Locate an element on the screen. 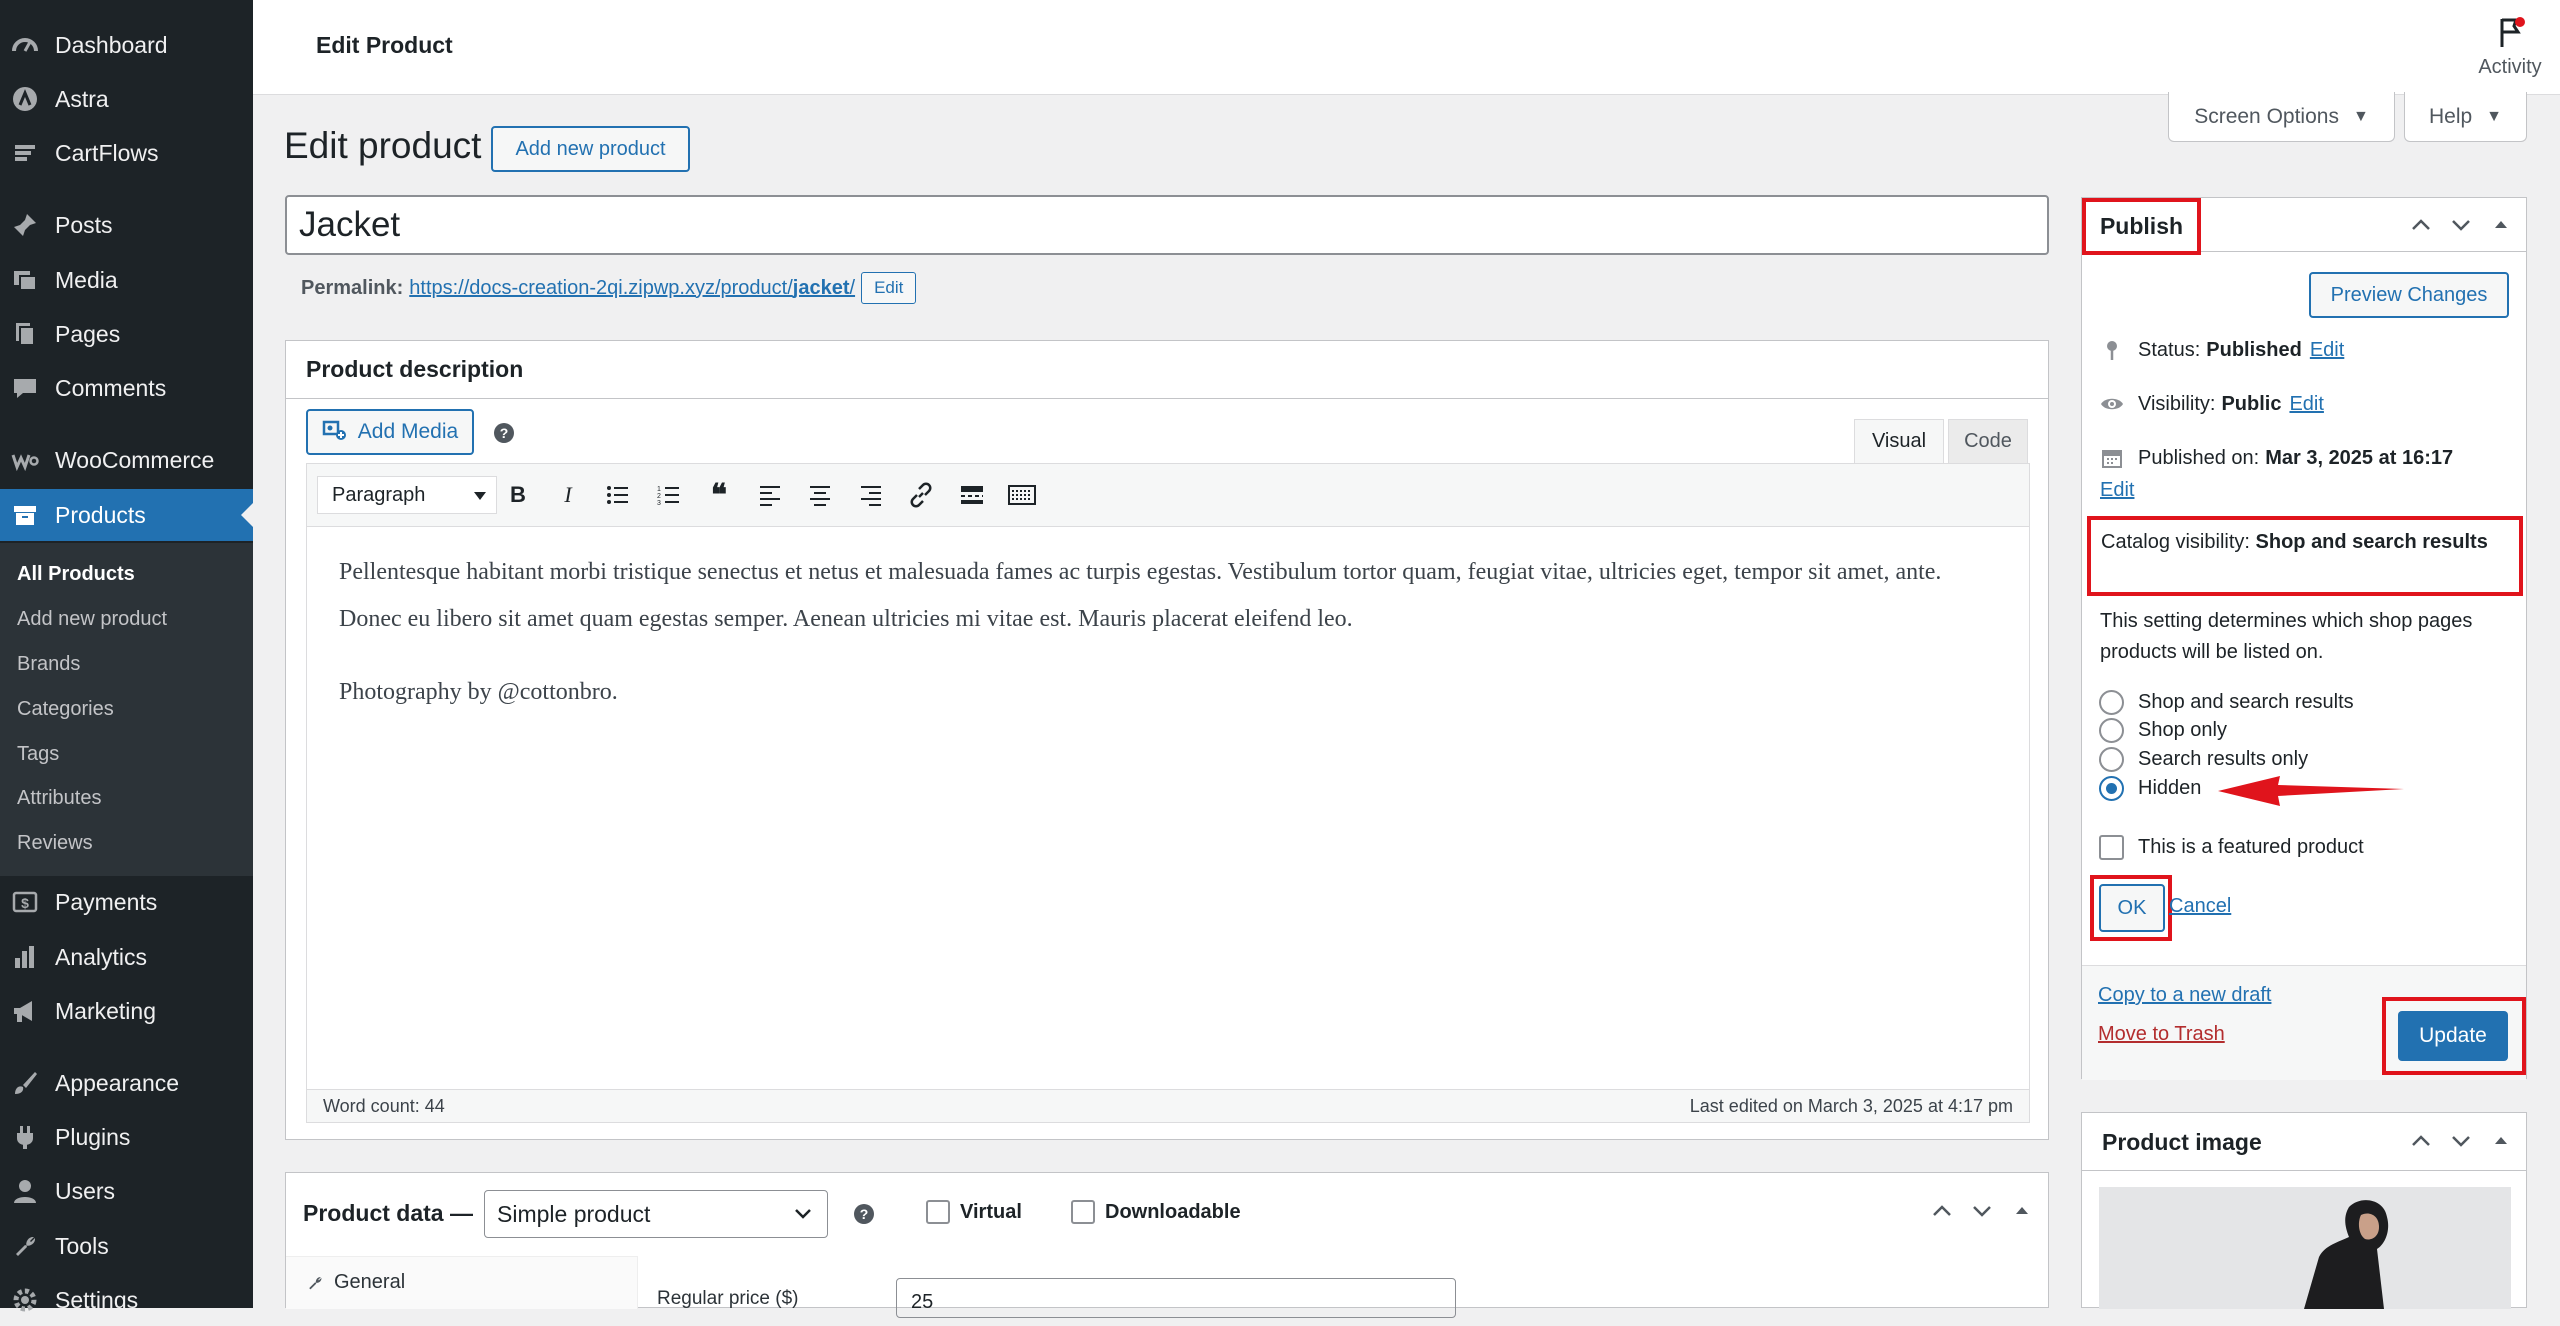 This screenshot has height=1326, width=2560. astra-icon is located at coordinates (25, 99).